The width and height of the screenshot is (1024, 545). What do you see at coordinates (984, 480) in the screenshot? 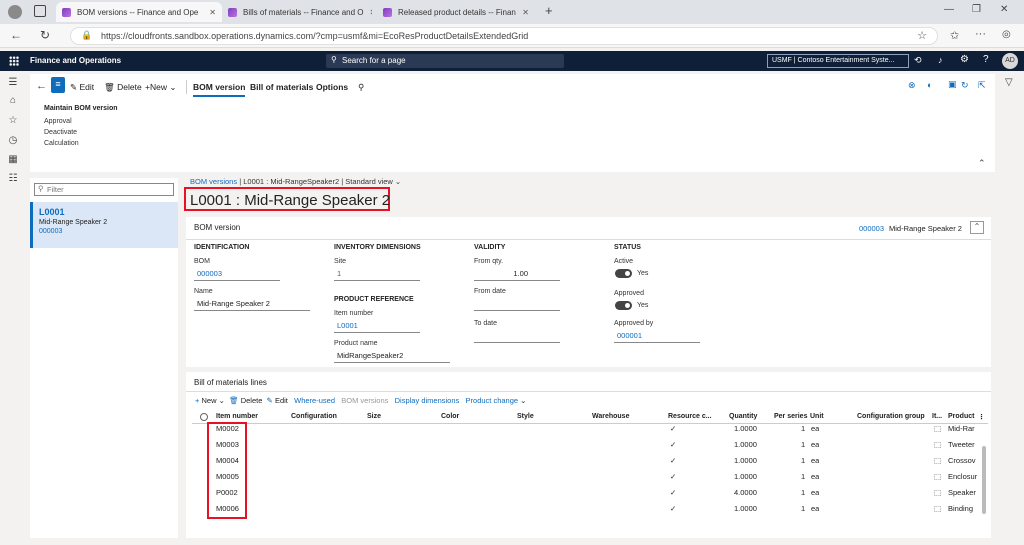
I see `grid-scrollbar` at bounding box center [984, 480].